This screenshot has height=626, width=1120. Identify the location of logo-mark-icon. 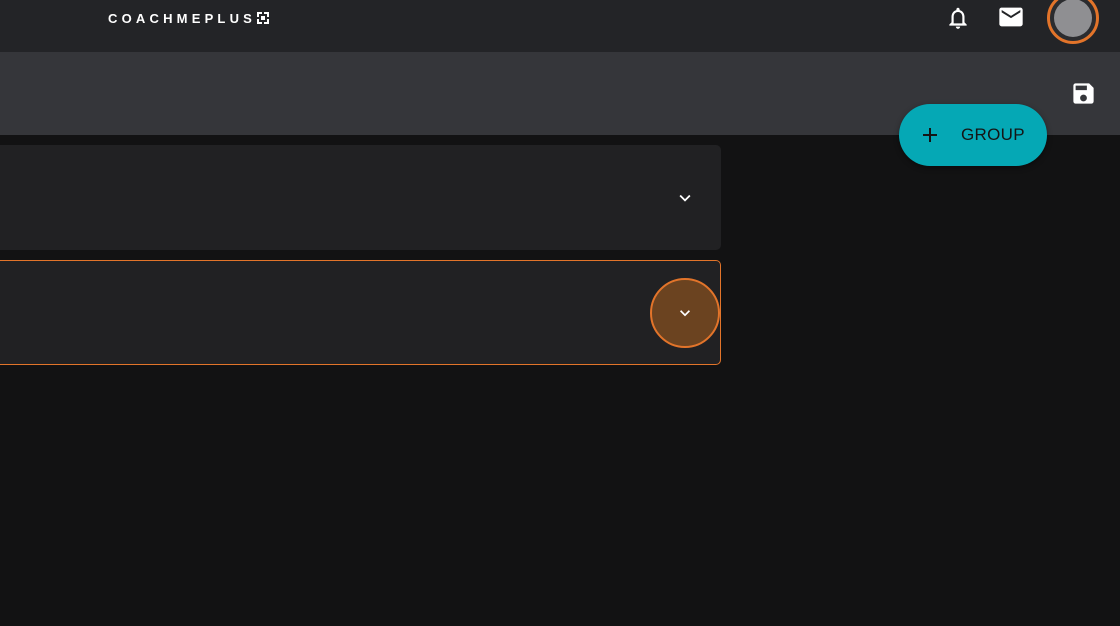
(263, 18).